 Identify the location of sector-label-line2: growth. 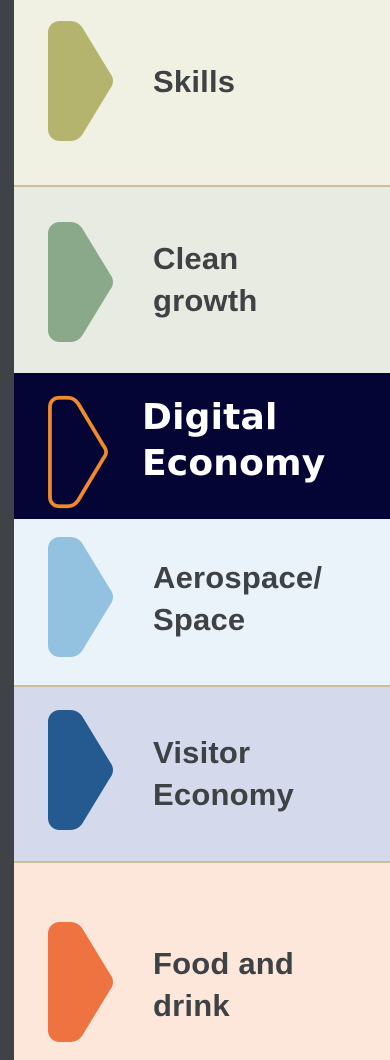
(205, 300).